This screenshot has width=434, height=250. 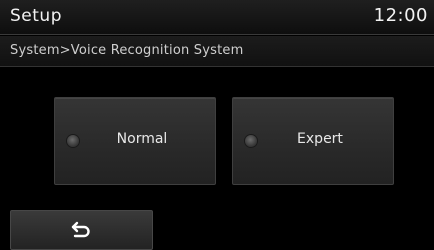 I want to click on back-button, so click(x=81, y=230).